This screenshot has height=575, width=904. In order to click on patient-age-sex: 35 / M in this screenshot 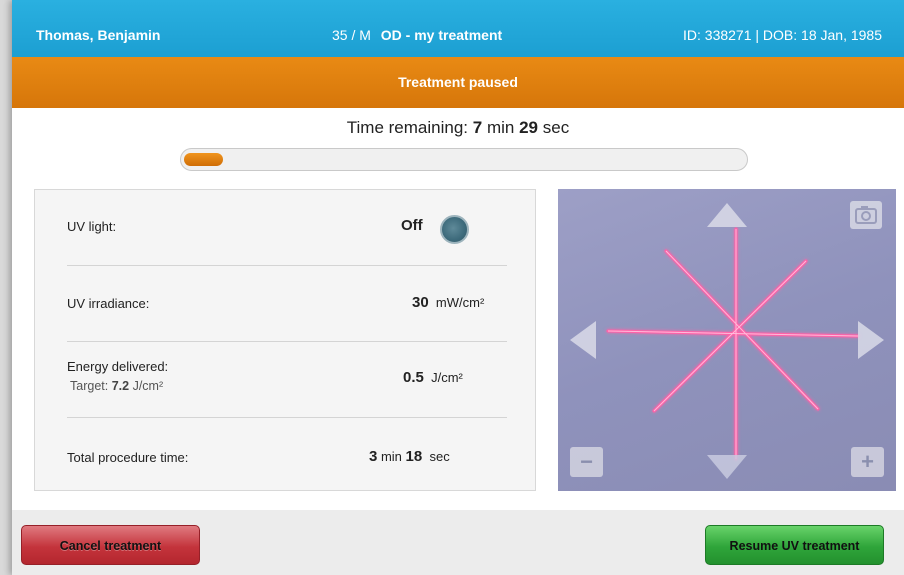, I will do `click(351, 35)`.